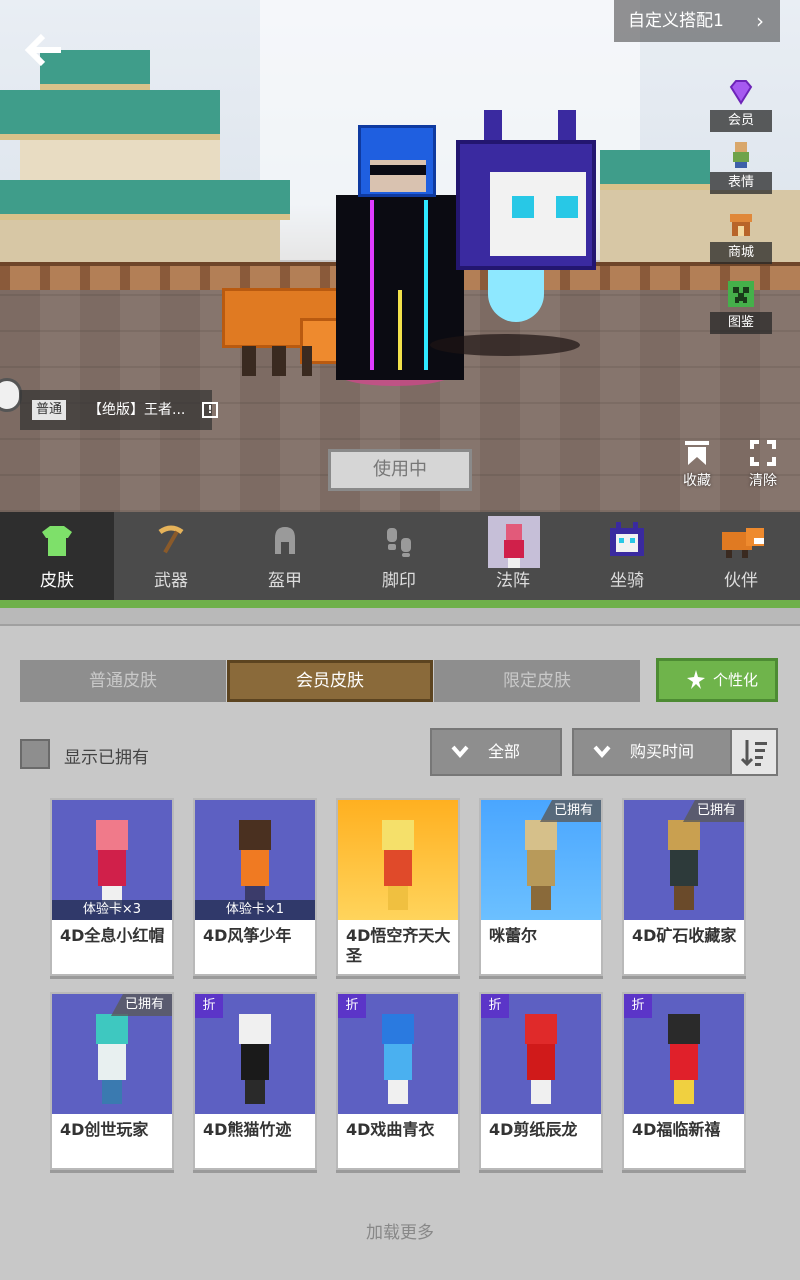 This screenshot has height=1280, width=800. Describe the element at coordinates (106, 758) in the screenshot. I see `show-owned-label: 显示已拥有` at that location.